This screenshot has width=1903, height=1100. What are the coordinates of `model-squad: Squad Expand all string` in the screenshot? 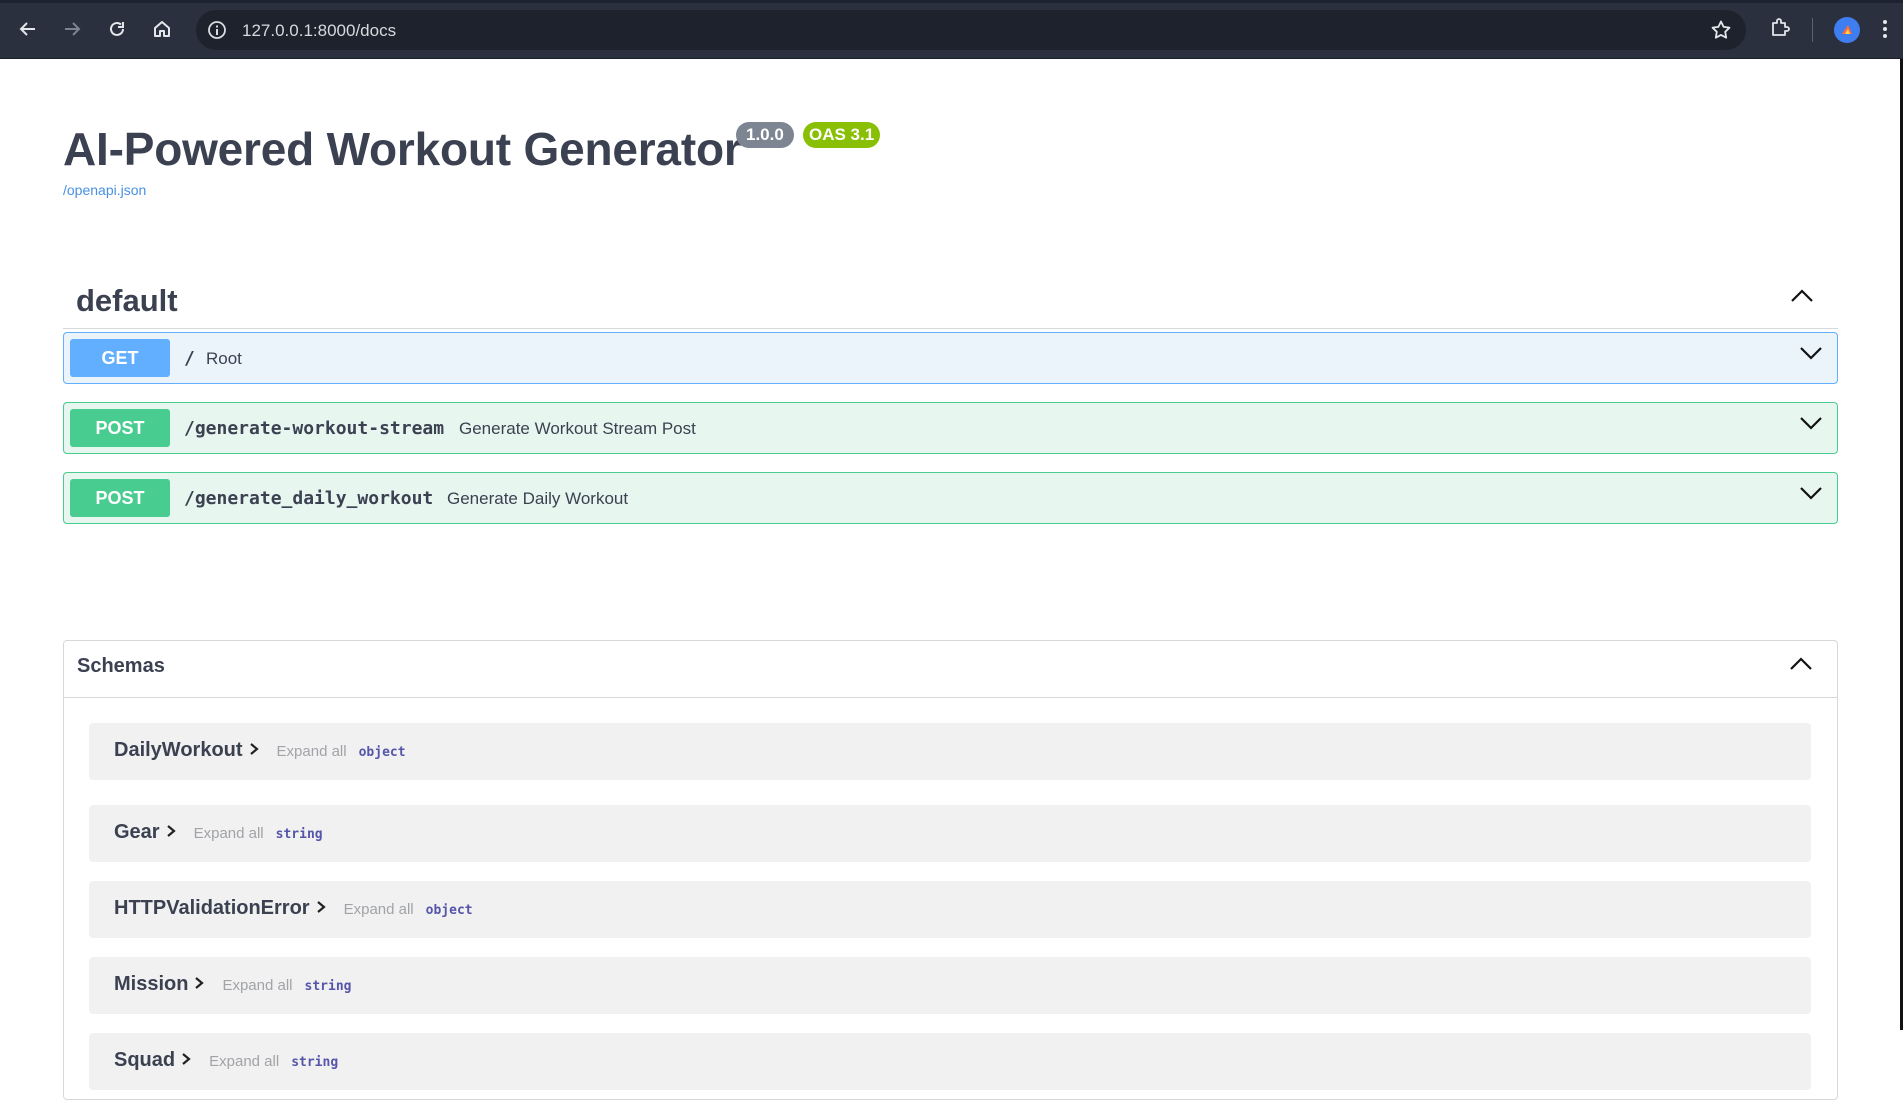 It's located at (950, 1061).